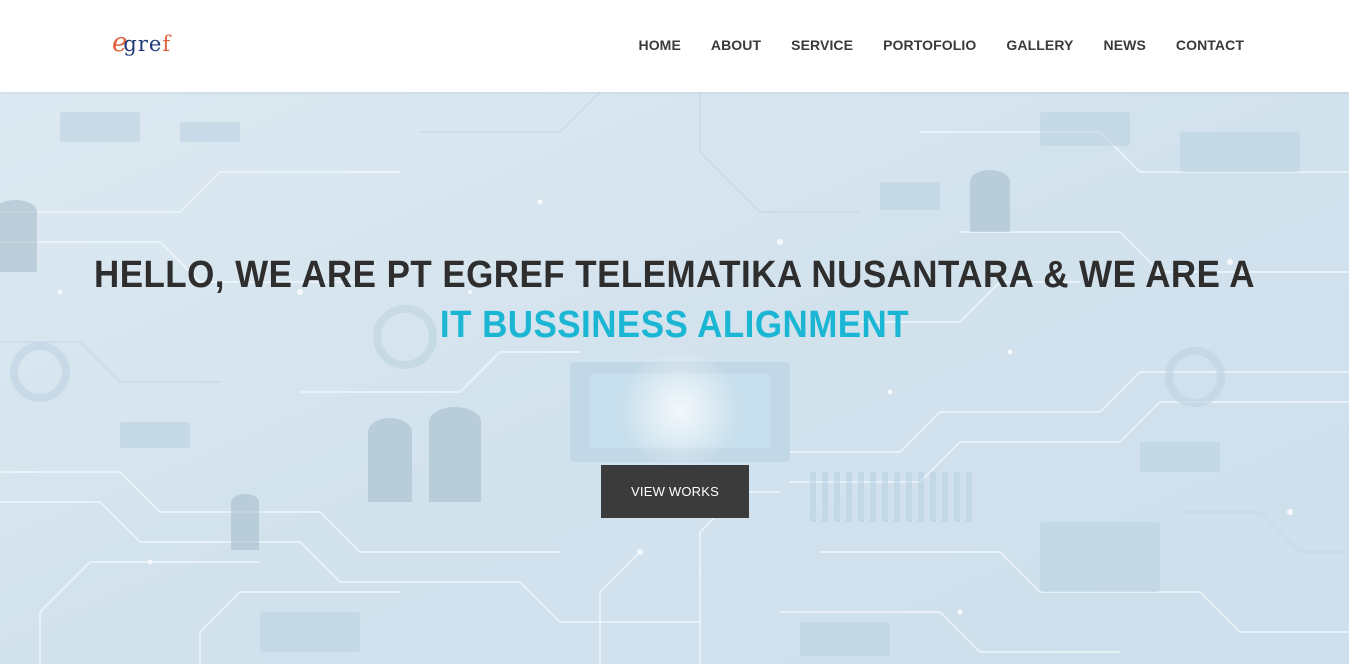 The width and height of the screenshot is (1349, 664). What do you see at coordinates (167, 44) in the screenshot?
I see `logo-f: f` at bounding box center [167, 44].